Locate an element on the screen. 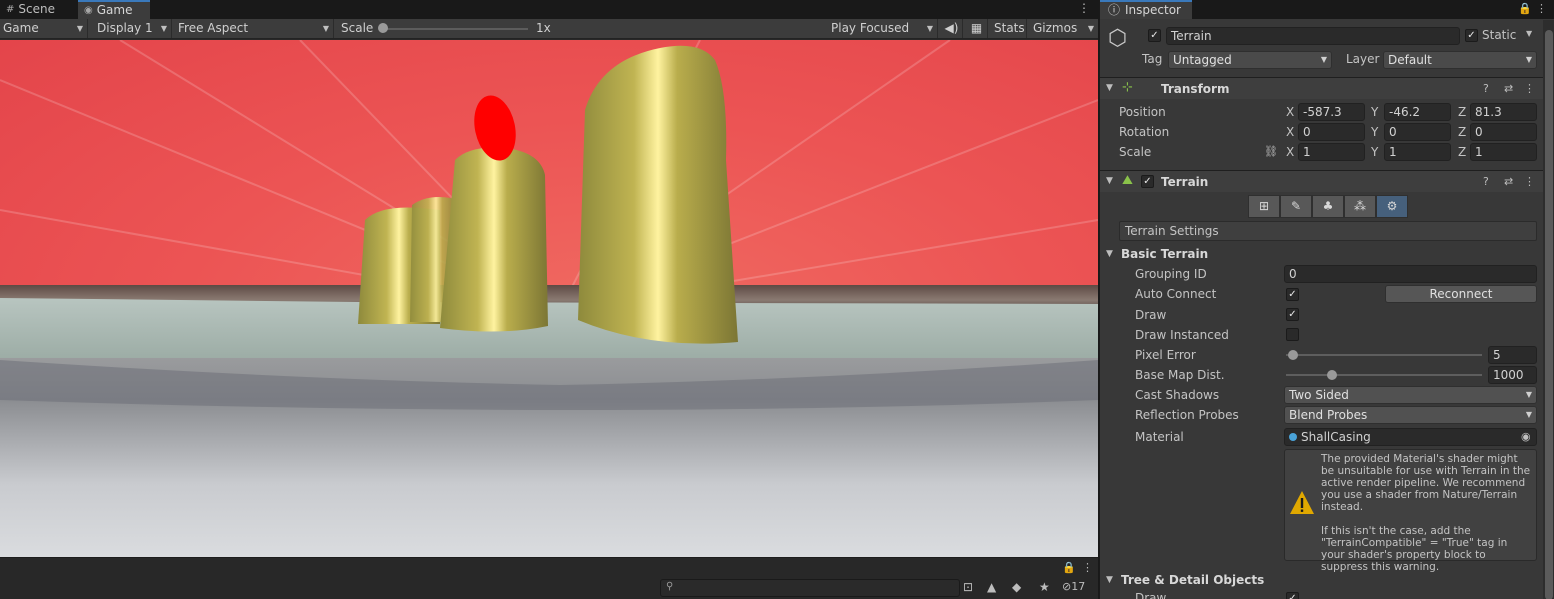  create-neighbor-tool-button: ⊞ is located at coordinates (1264, 206).